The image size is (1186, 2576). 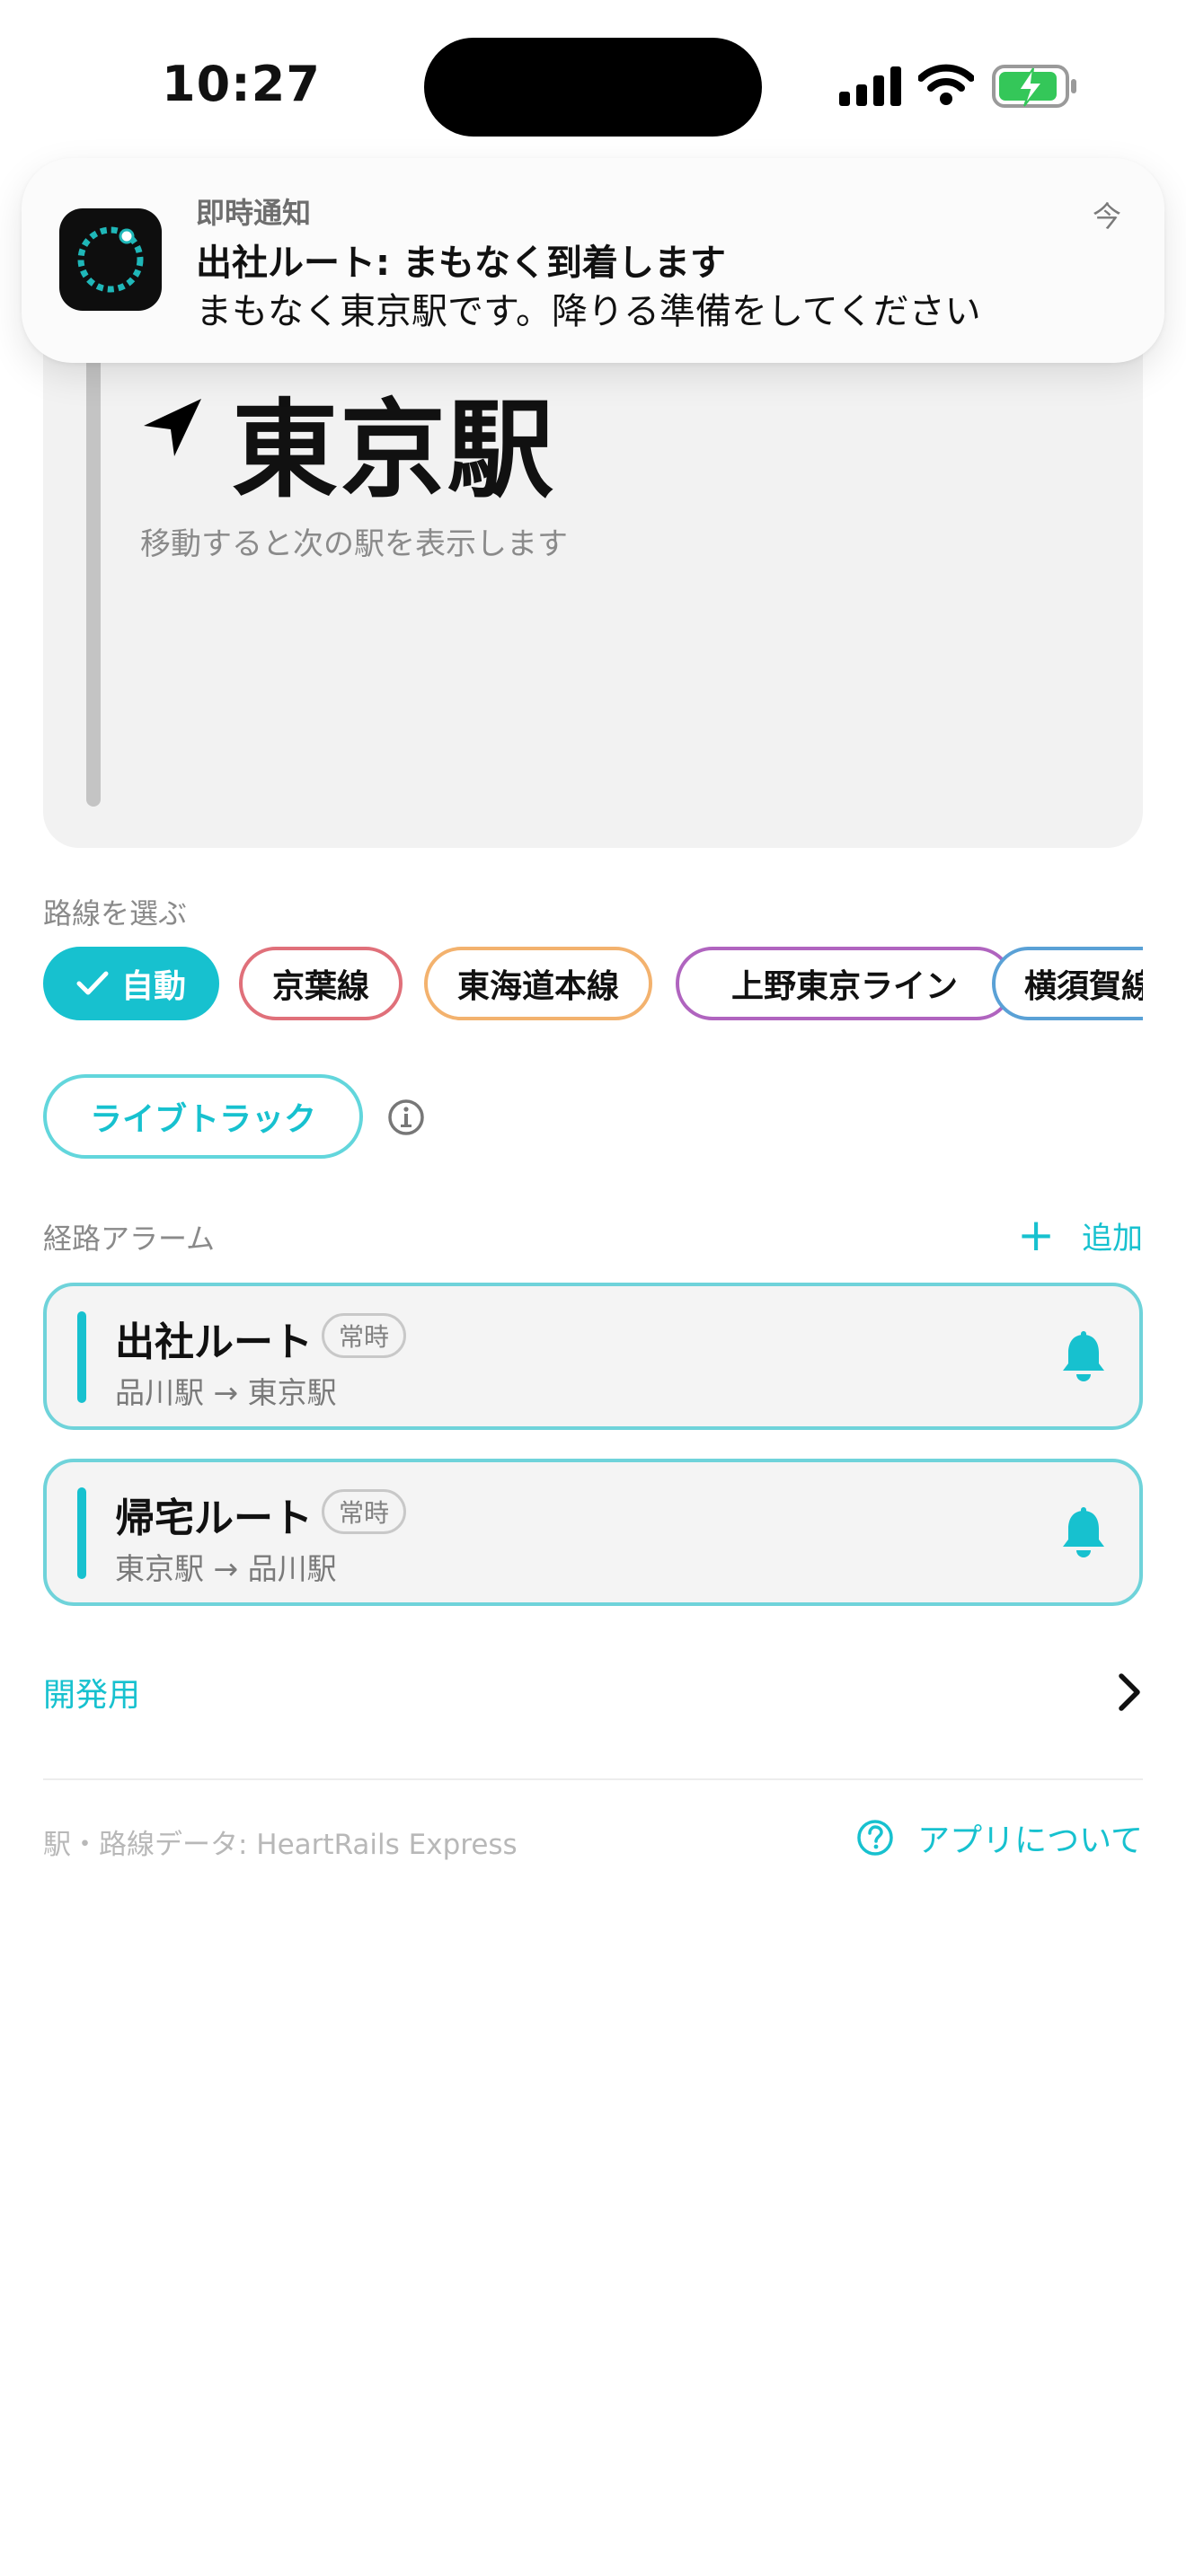 I want to click on developer-row: 開発用, so click(x=593, y=1694).